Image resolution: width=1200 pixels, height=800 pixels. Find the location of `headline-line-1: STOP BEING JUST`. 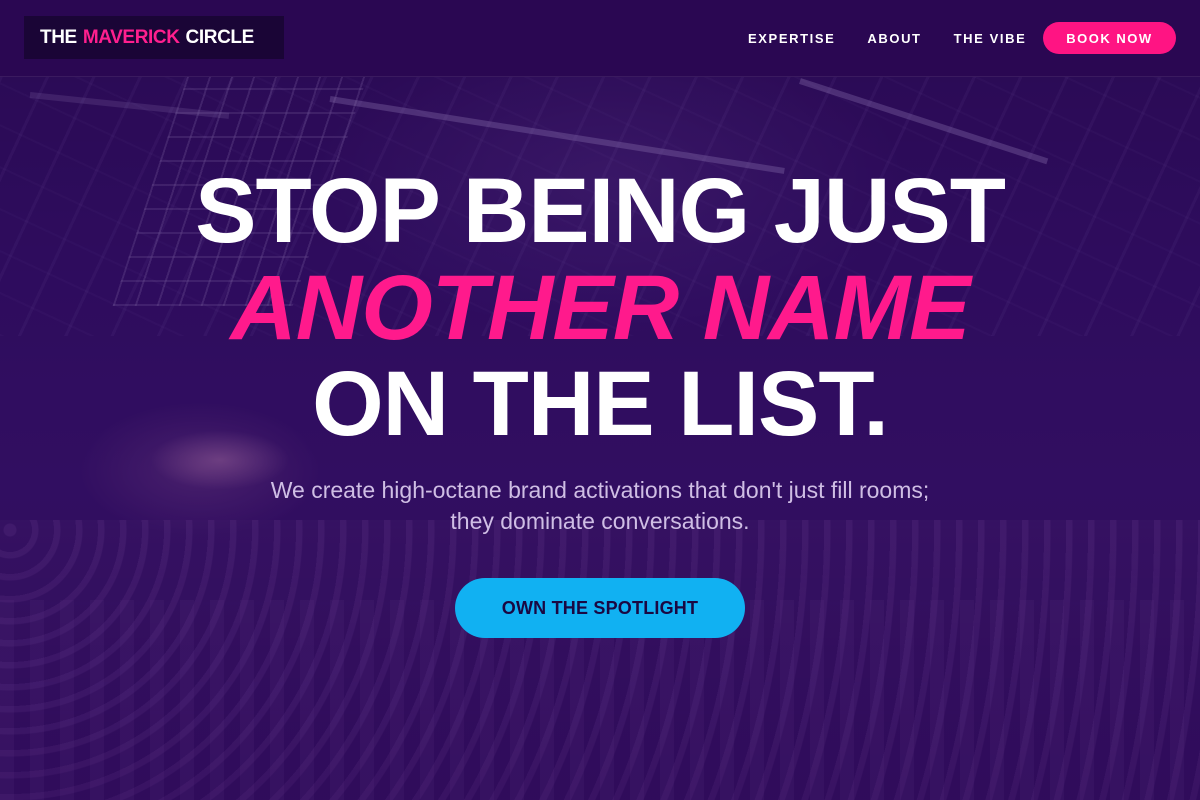

headline-line-1: STOP BEING JUST is located at coordinates (600, 211).